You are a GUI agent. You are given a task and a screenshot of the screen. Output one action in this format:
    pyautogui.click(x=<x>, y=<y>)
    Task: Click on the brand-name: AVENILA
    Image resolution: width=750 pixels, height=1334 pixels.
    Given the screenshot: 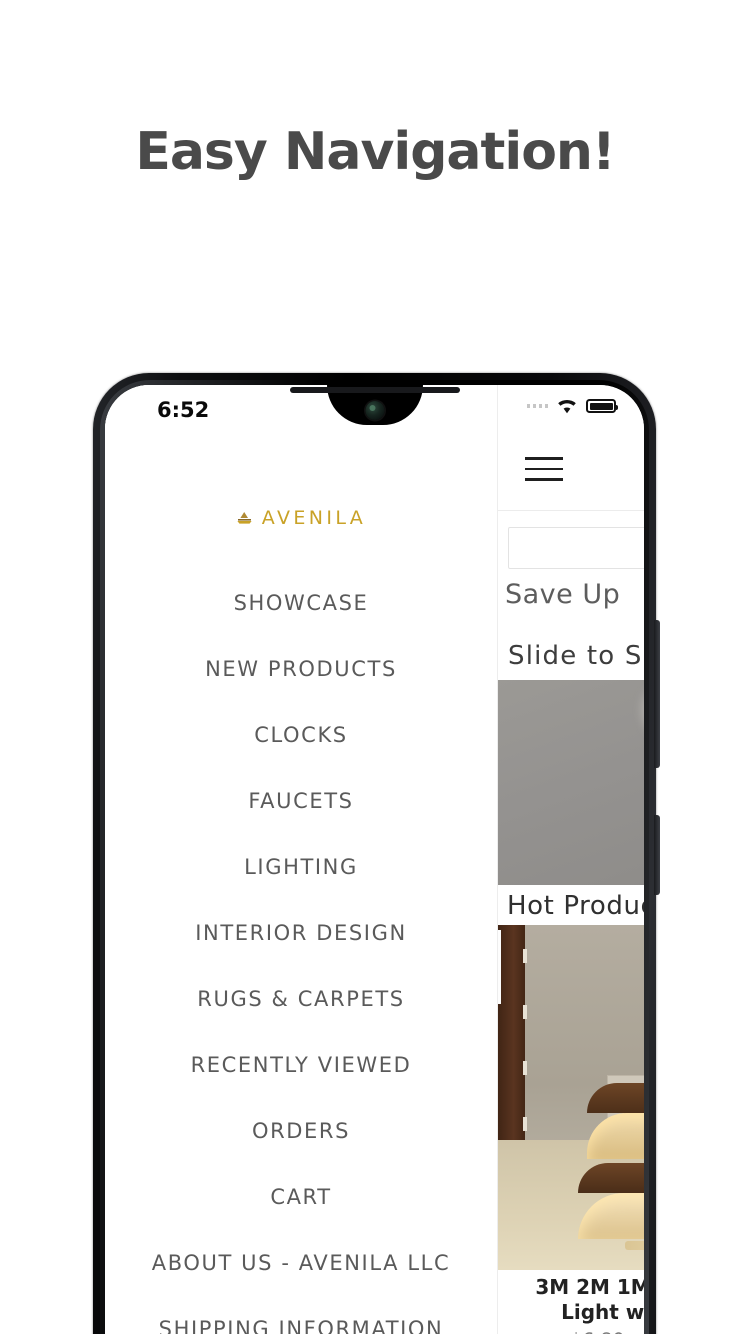 What is the action you would take?
    pyautogui.click(x=314, y=518)
    